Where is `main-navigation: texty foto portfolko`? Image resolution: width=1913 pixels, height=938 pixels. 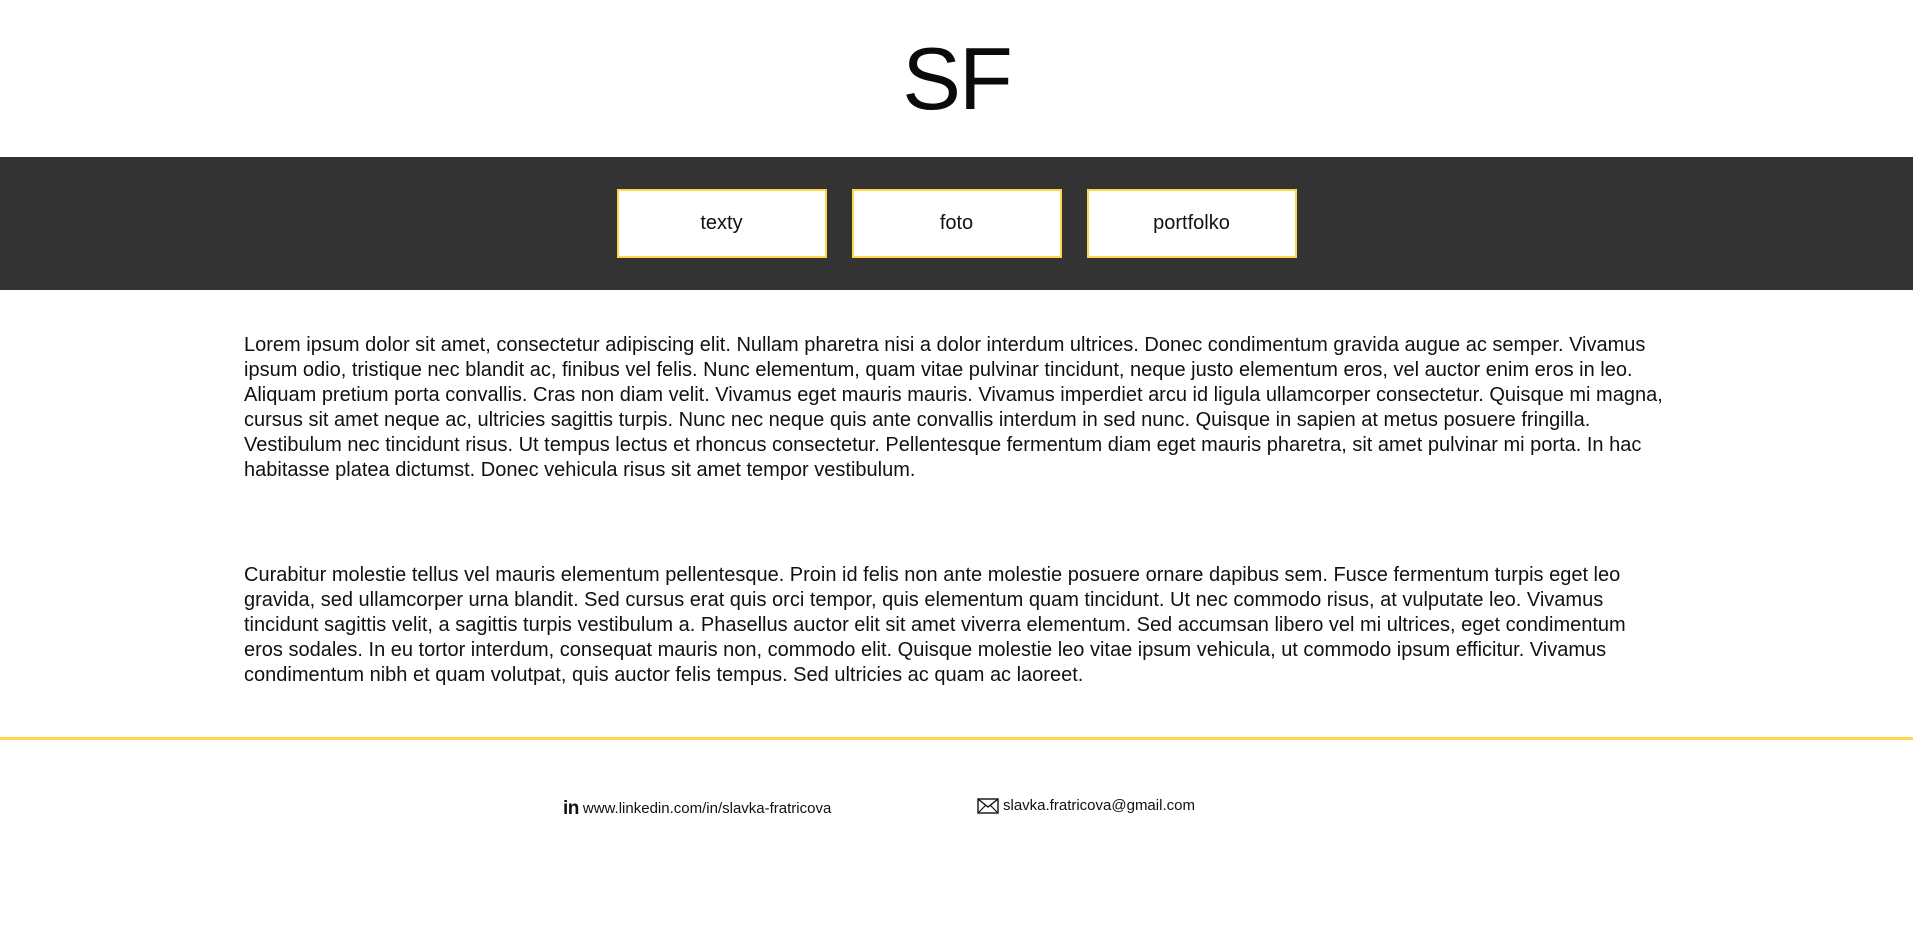
main-navigation: texty foto portfolko is located at coordinates (956, 223).